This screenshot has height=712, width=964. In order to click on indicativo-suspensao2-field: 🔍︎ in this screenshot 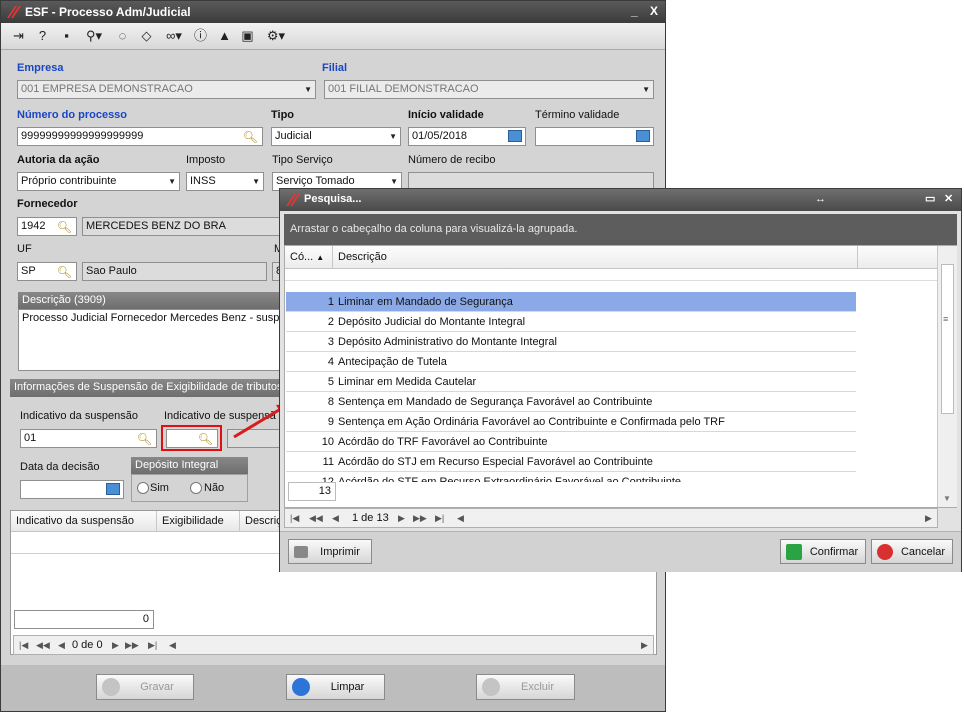, I will do `click(192, 438)`.